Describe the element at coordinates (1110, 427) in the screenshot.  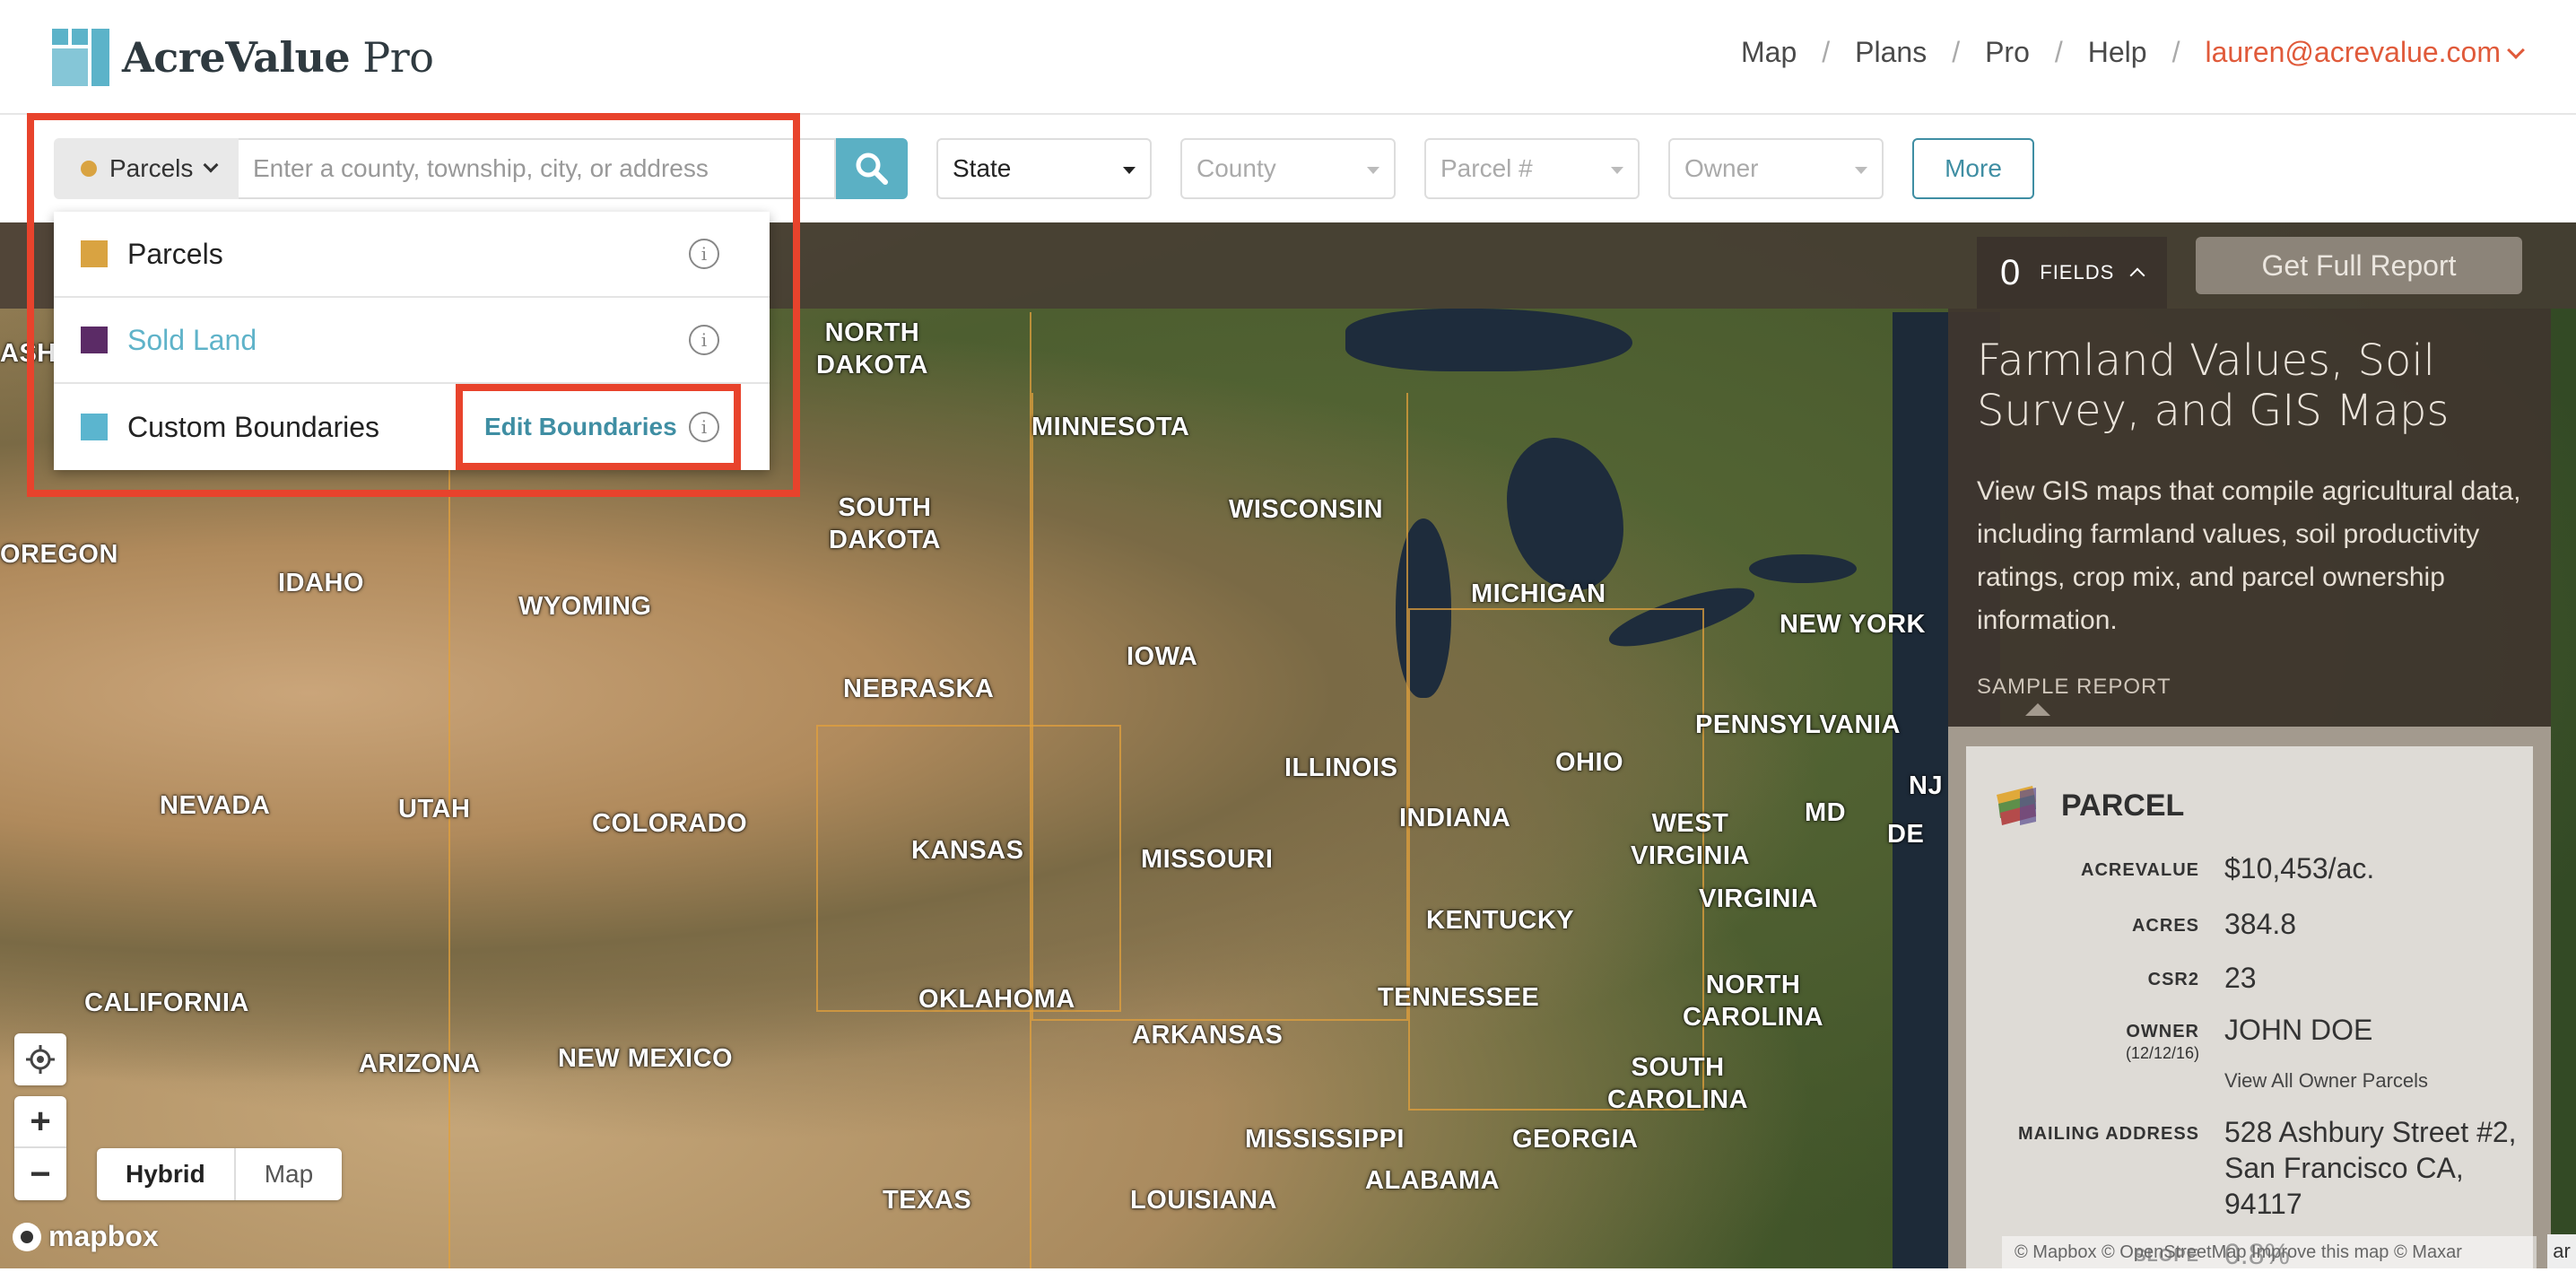
I see `state-label: MINNESOTA` at that location.